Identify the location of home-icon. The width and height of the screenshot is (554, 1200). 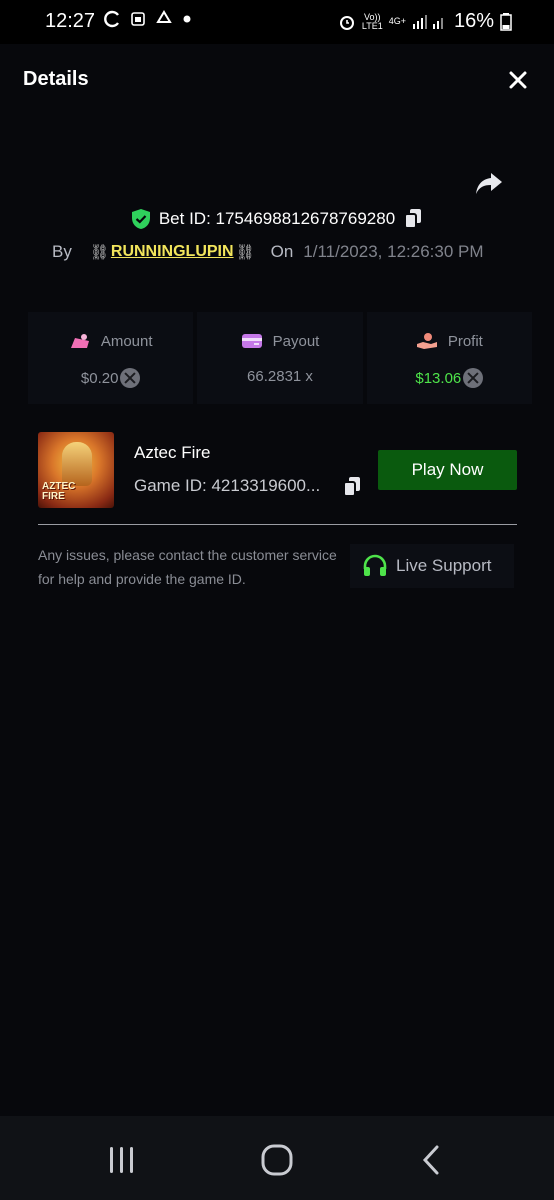
(277, 1160).